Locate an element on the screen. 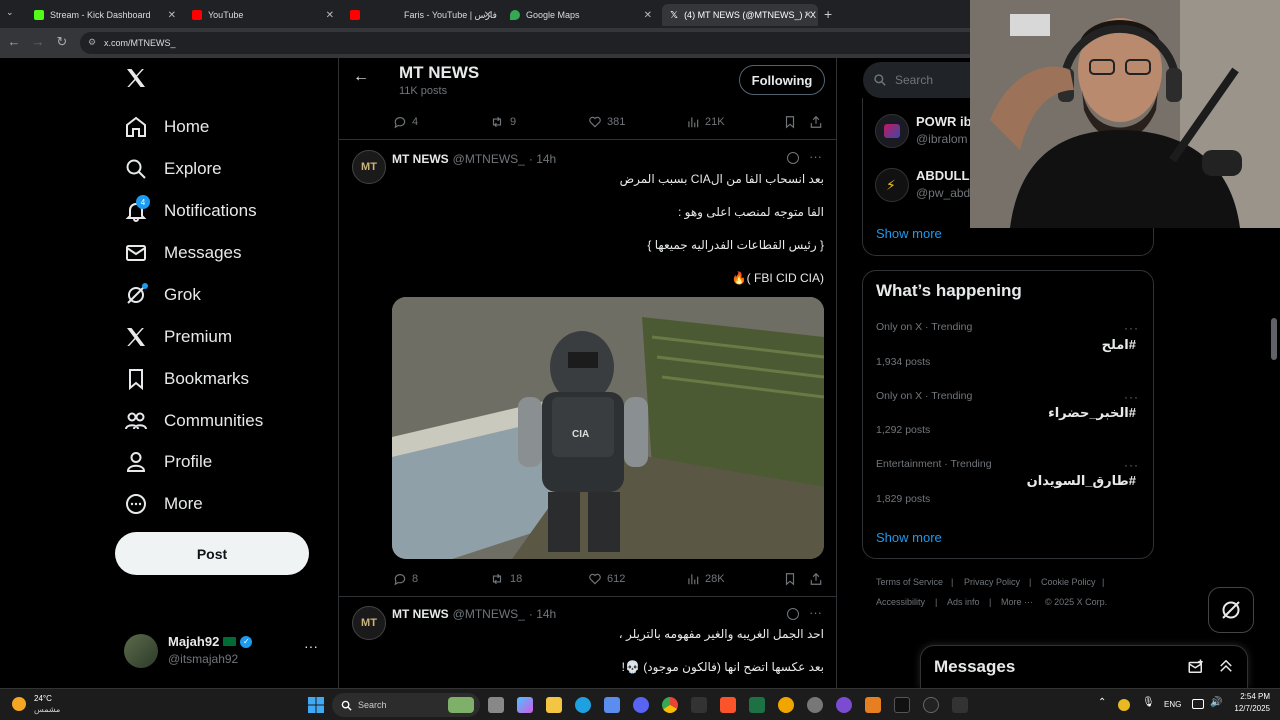 The height and width of the screenshot is (720, 1280). weather-widget: 24°C مشمس is located at coordinates (50, 705).